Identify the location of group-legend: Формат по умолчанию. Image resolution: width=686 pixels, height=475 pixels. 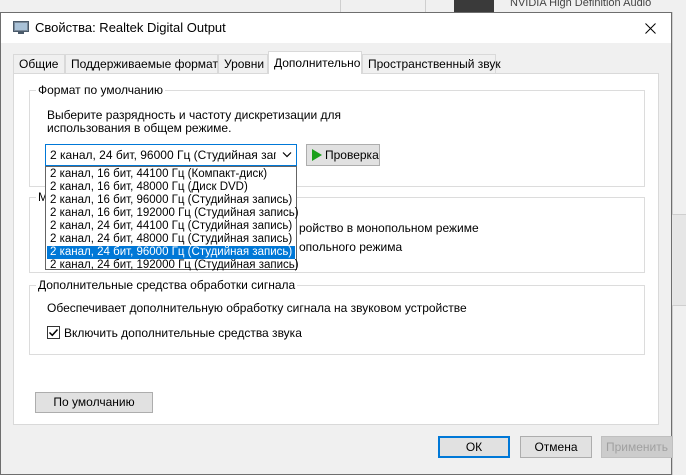
(100, 90).